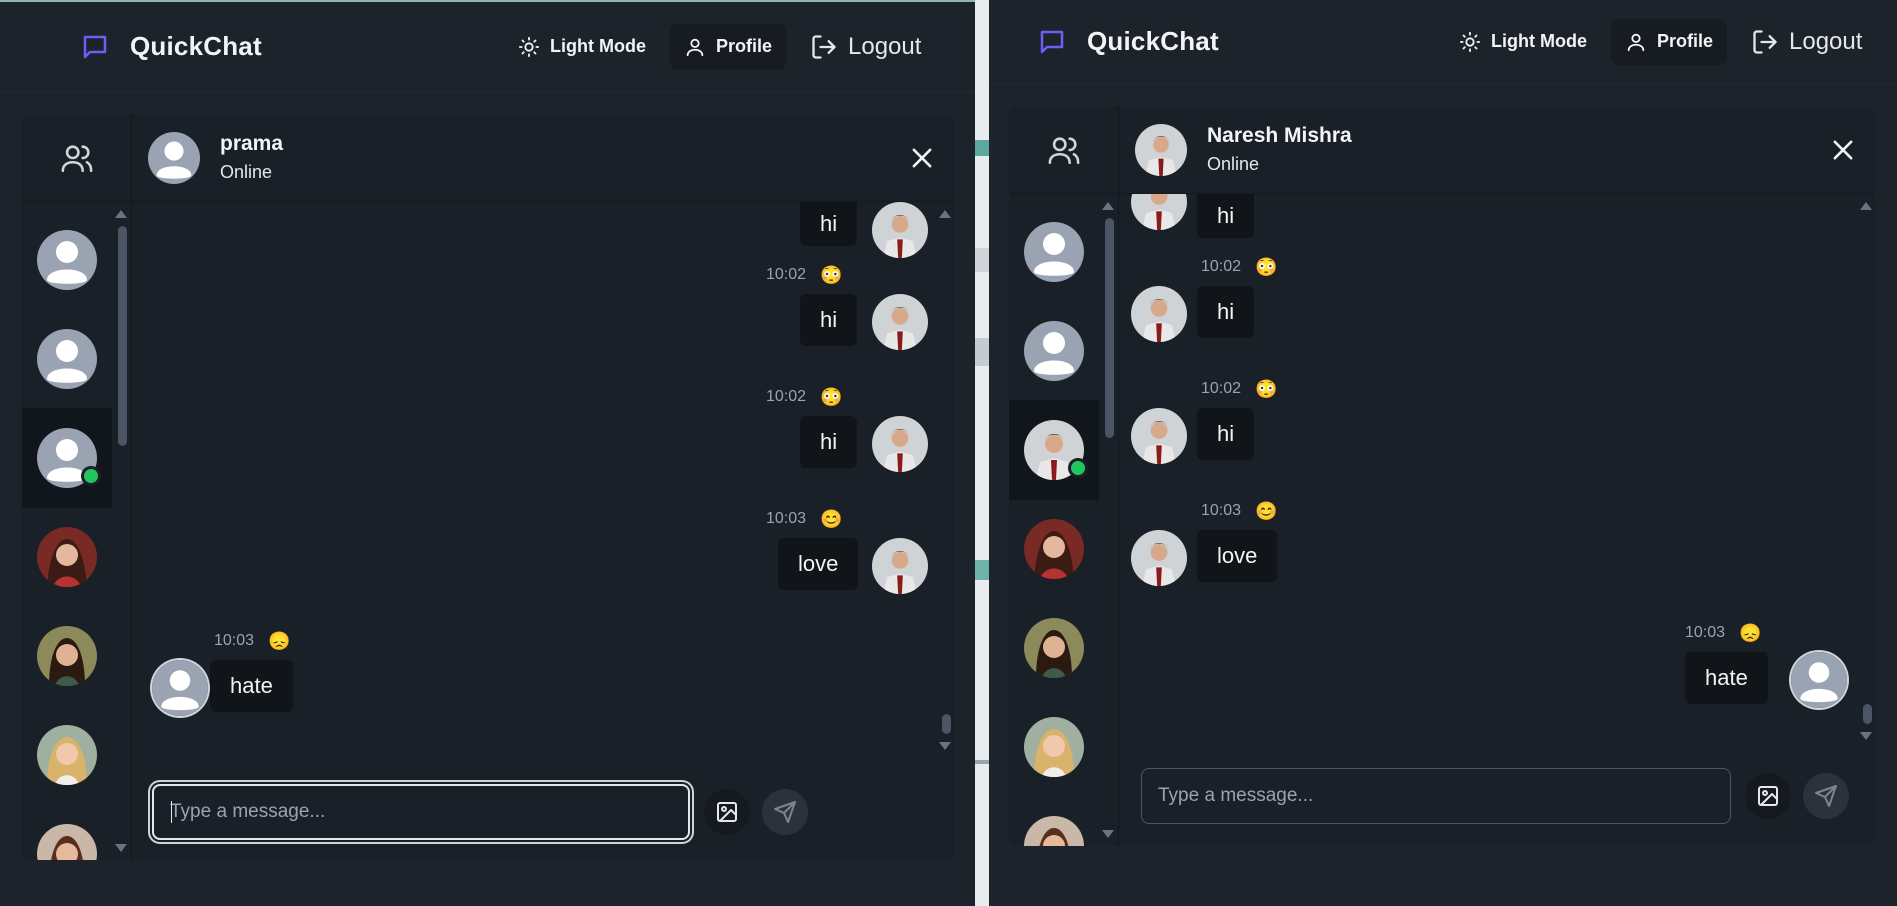 The width and height of the screenshot is (1897, 906). I want to click on message-meta: 10:03 😊, so click(1239, 511).